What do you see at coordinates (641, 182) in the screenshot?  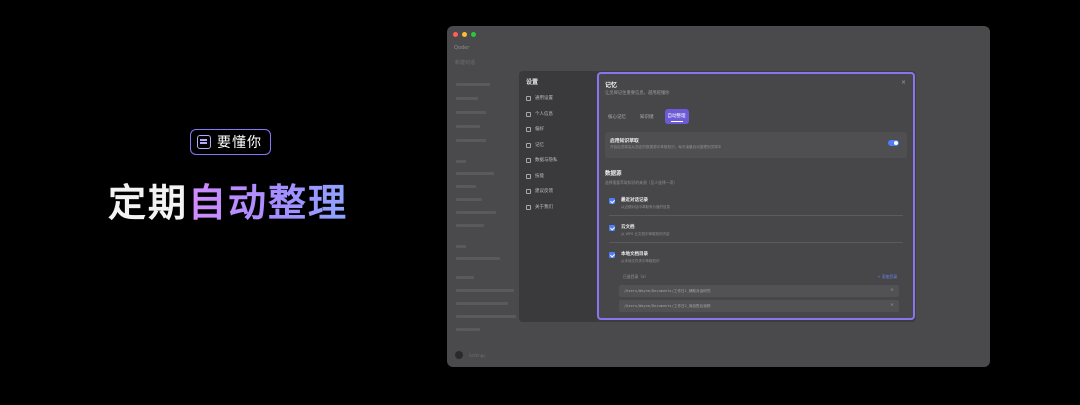 I see `sources-desc: 选择需要萃取知识的来源（至少选择一项）` at bounding box center [641, 182].